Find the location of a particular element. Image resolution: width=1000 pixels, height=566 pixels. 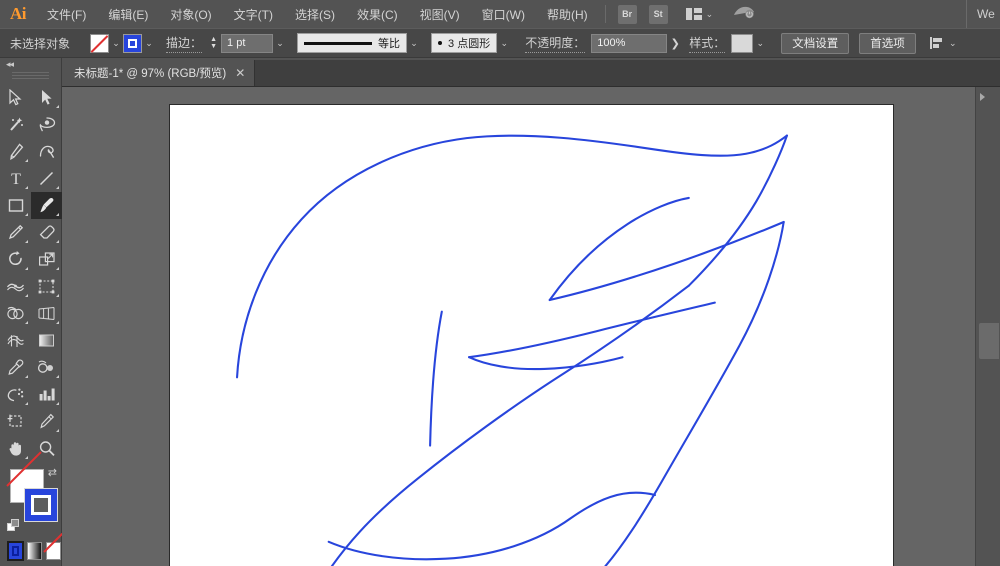

chevron-down-icon: ⌄ is located at coordinates (709, 13).